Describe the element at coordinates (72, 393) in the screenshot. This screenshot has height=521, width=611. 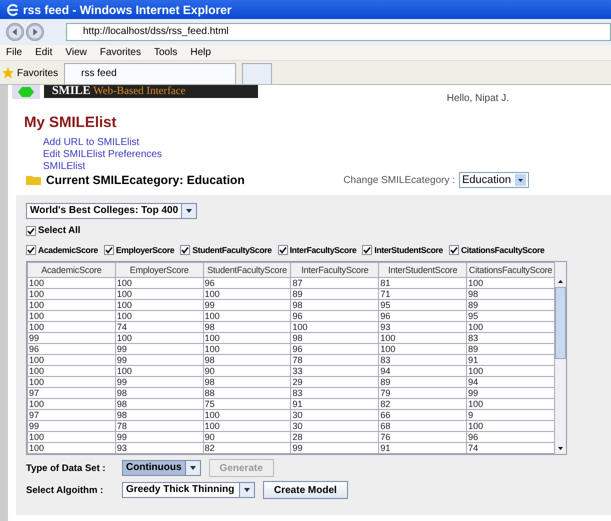
I see `table-cell: 97` at that location.